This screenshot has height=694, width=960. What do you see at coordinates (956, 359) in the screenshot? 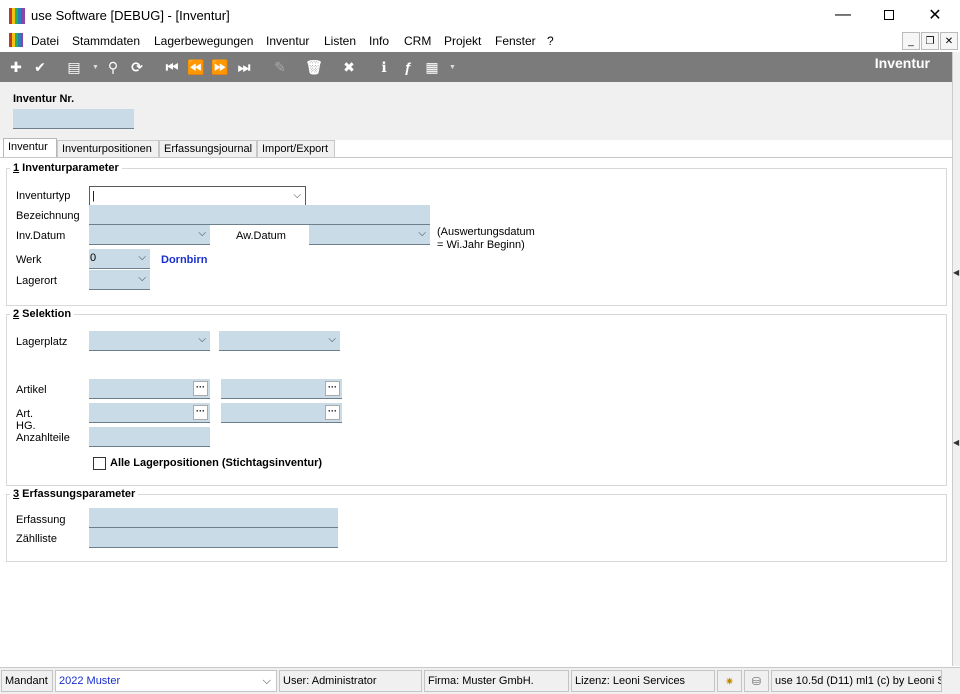
I see `right-splitter` at bounding box center [956, 359].